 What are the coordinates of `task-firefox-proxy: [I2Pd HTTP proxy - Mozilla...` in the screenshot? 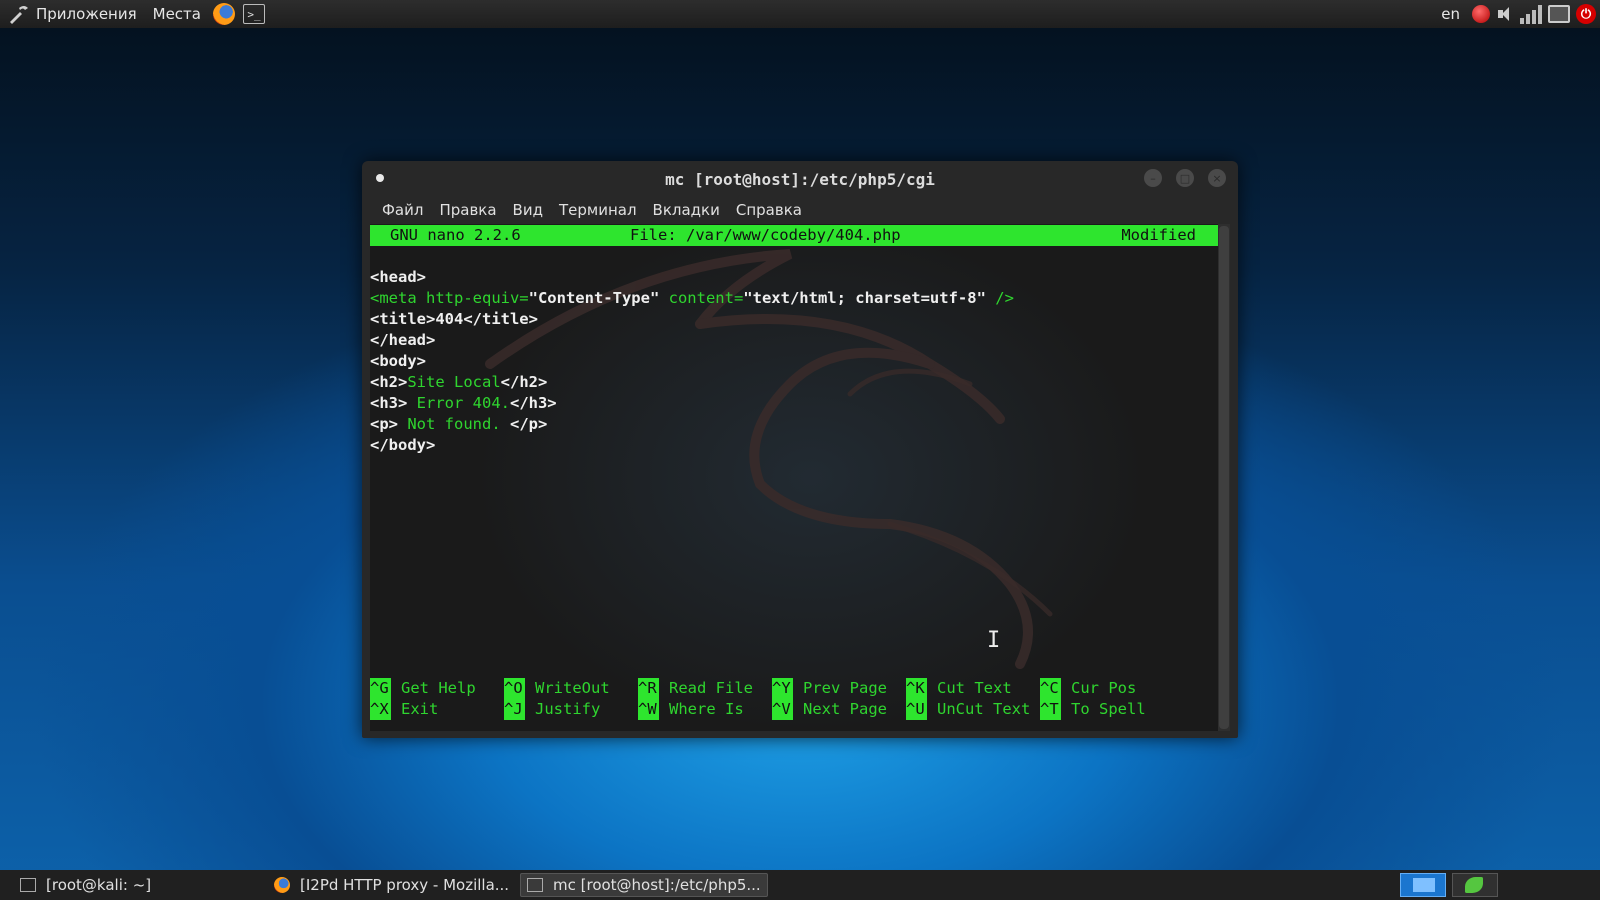 It's located at (393, 885).